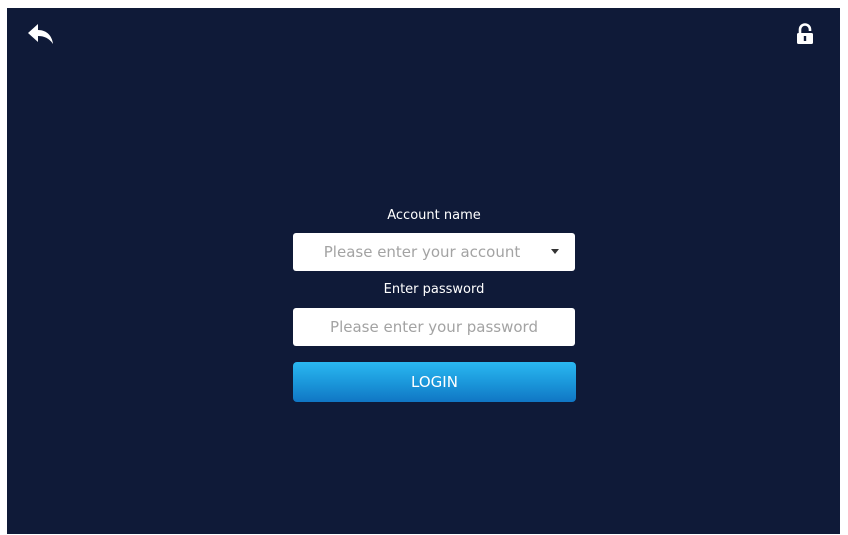 This screenshot has height=535, width=848. What do you see at coordinates (434, 215) in the screenshot?
I see `account-name-label: Account name` at bounding box center [434, 215].